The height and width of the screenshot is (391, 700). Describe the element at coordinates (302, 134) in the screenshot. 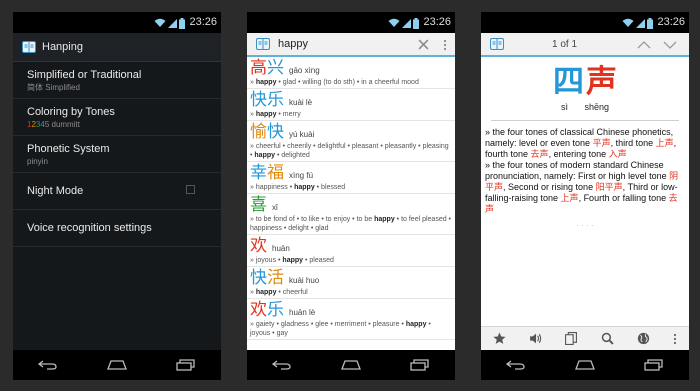

I see `result-pinyin: yú kuài` at that location.